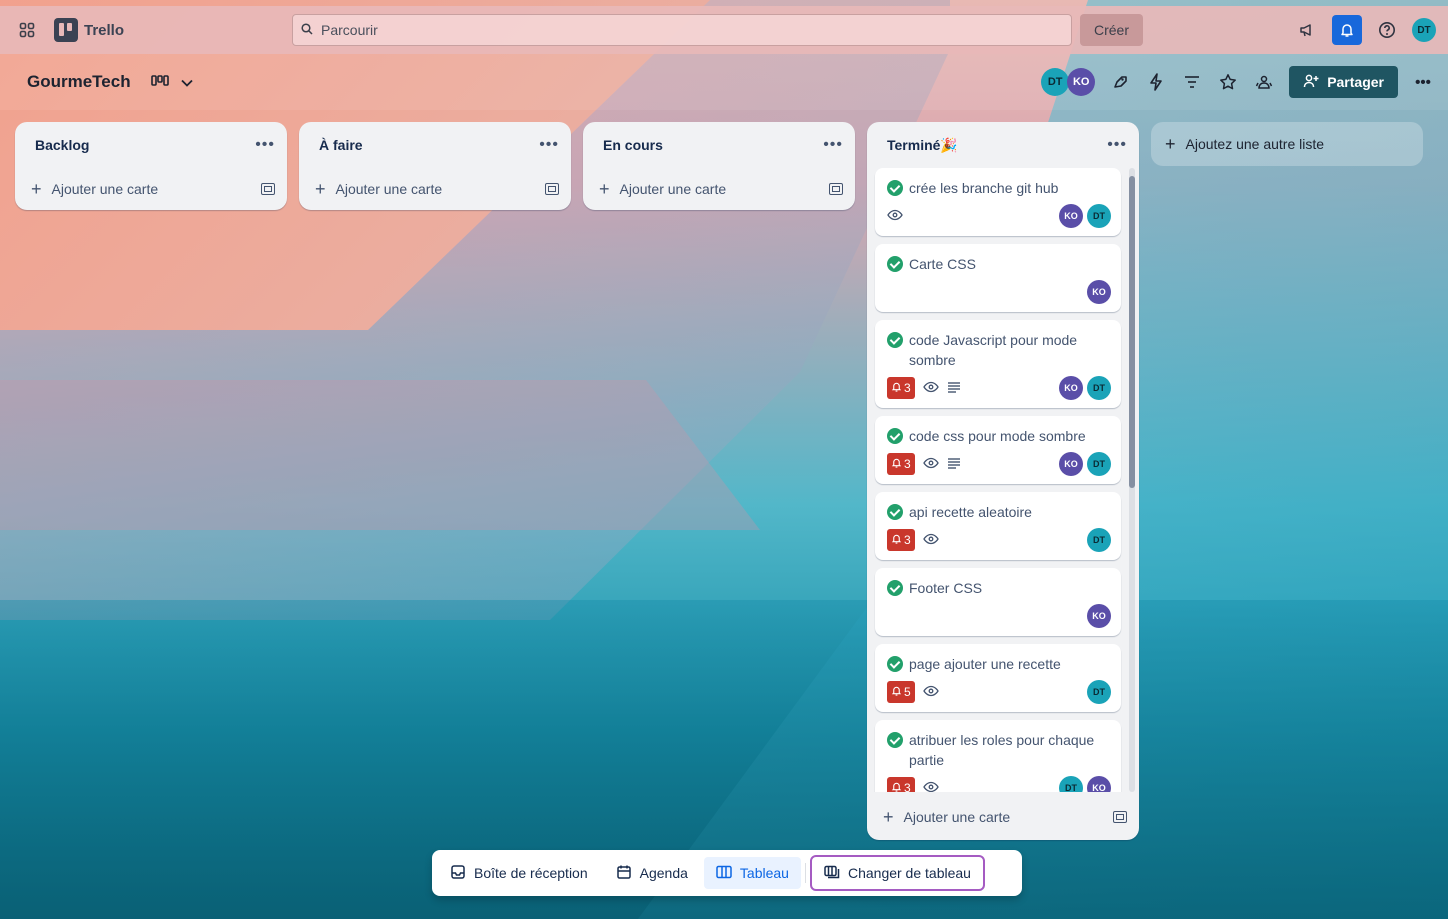  What do you see at coordinates (984, 188) in the screenshot?
I see `card-title: crée les branche git hub` at bounding box center [984, 188].